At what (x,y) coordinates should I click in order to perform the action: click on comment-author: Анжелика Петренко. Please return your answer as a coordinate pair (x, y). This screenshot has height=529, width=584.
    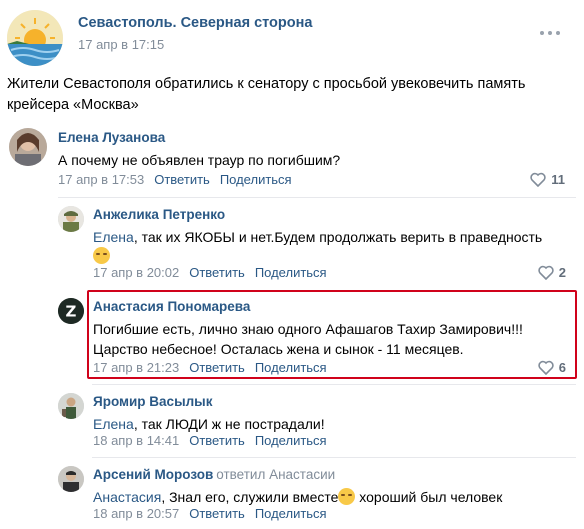
    Looking at the image, I should click on (159, 214).